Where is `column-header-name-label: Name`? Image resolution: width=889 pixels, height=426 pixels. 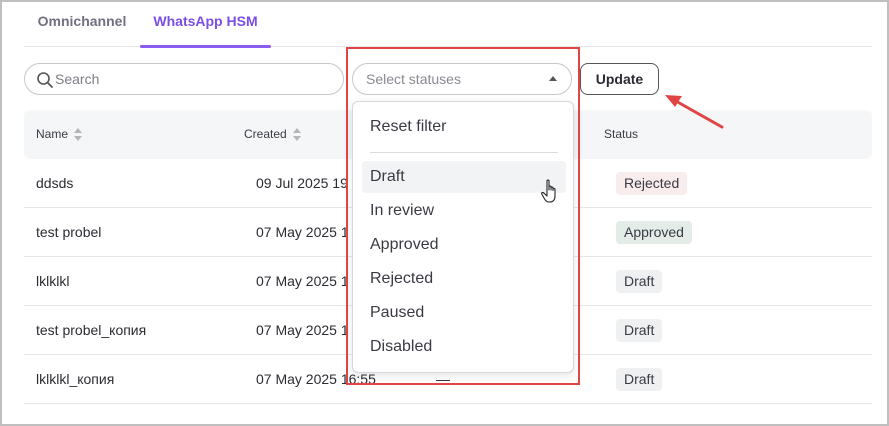 column-header-name-label: Name is located at coordinates (52, 134).